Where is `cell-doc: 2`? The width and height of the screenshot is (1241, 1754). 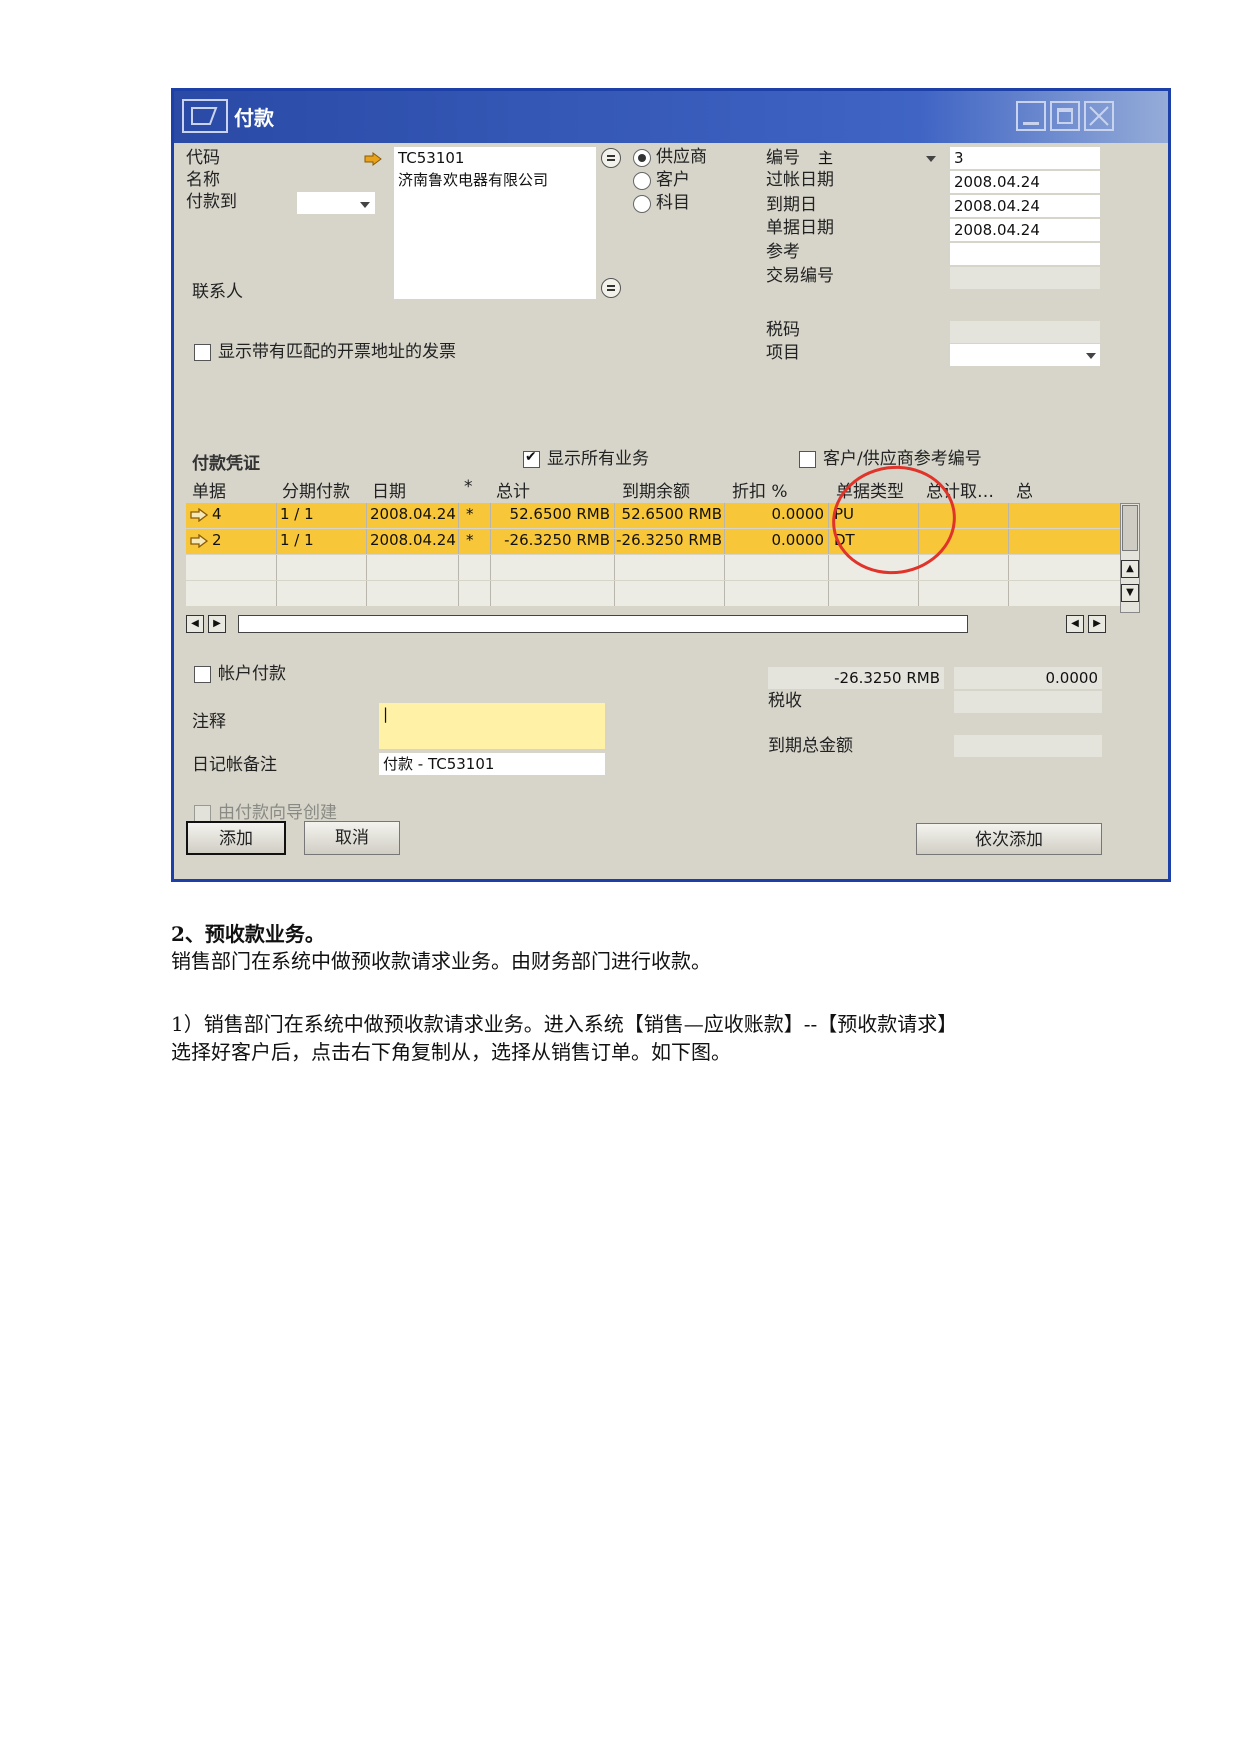 cell-doc: 2 is located at coordinates (217, 540).